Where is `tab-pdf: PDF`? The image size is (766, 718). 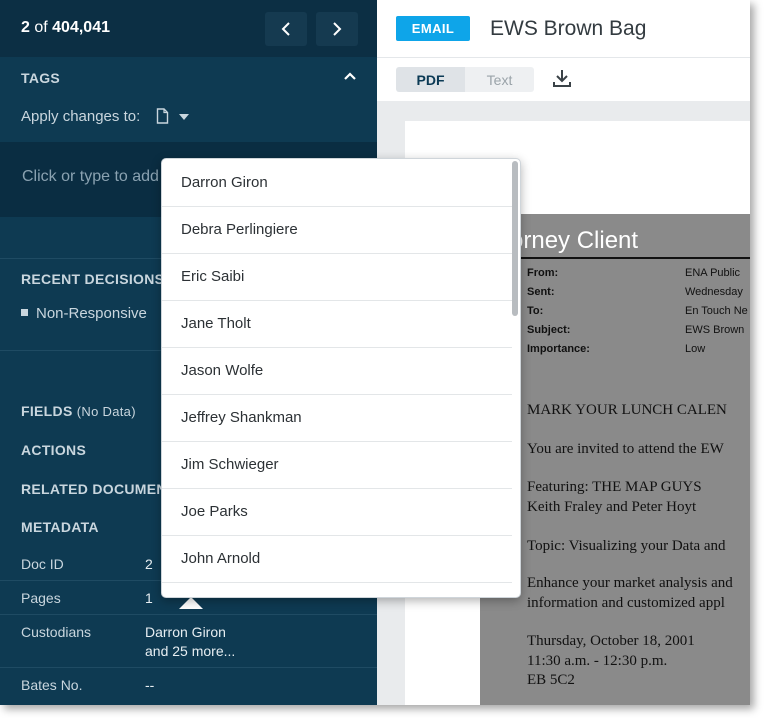 tab-pdf: PDF is located at coordinates (430, 79).